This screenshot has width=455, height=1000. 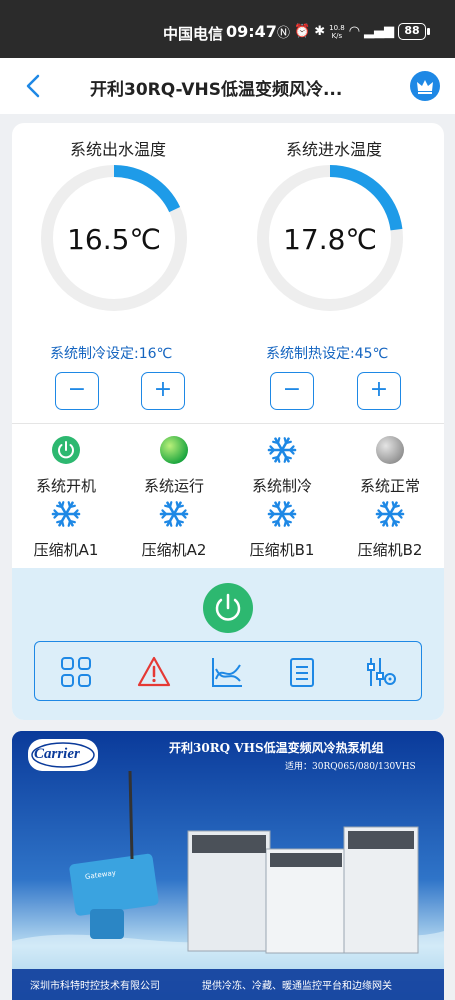 What do you see at coordinates (174, 450) in the screenshot?
I see `green-dot-icon` at bounding box center [174, 450].